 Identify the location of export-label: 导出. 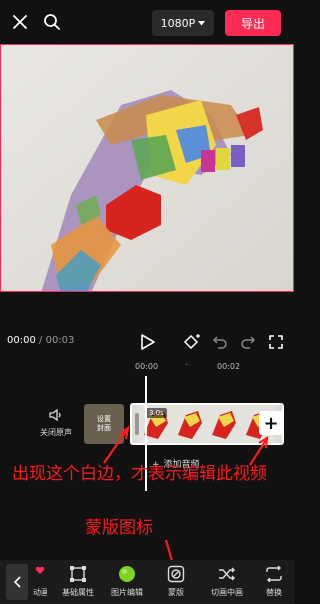
(252, 23).